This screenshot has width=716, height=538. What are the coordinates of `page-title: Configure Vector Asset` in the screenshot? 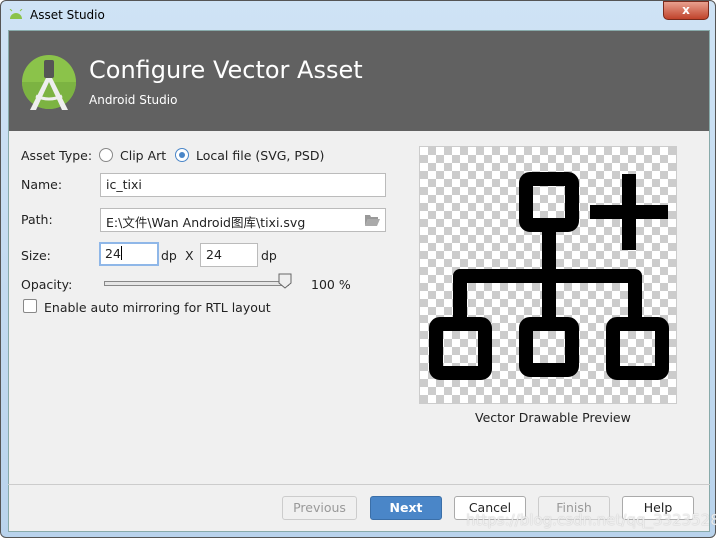 It's located at (226, 70).